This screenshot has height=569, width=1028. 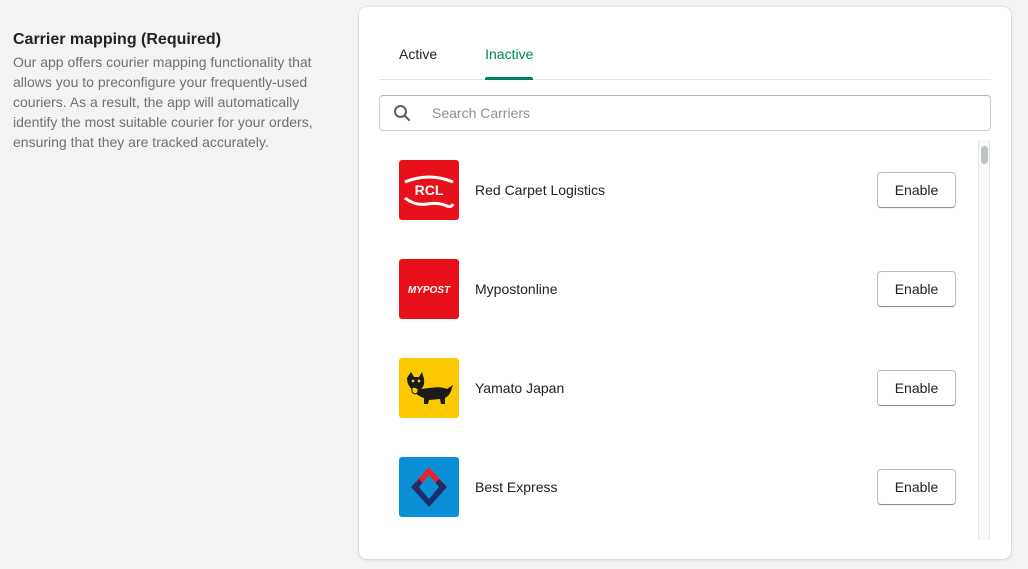 I want to click on mypostonline-logo: MYPOST, so click(x=429, y=288).